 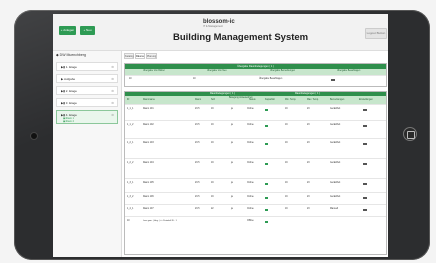 I want to click on page-title: Building Management System, so click(x=241, y=37).